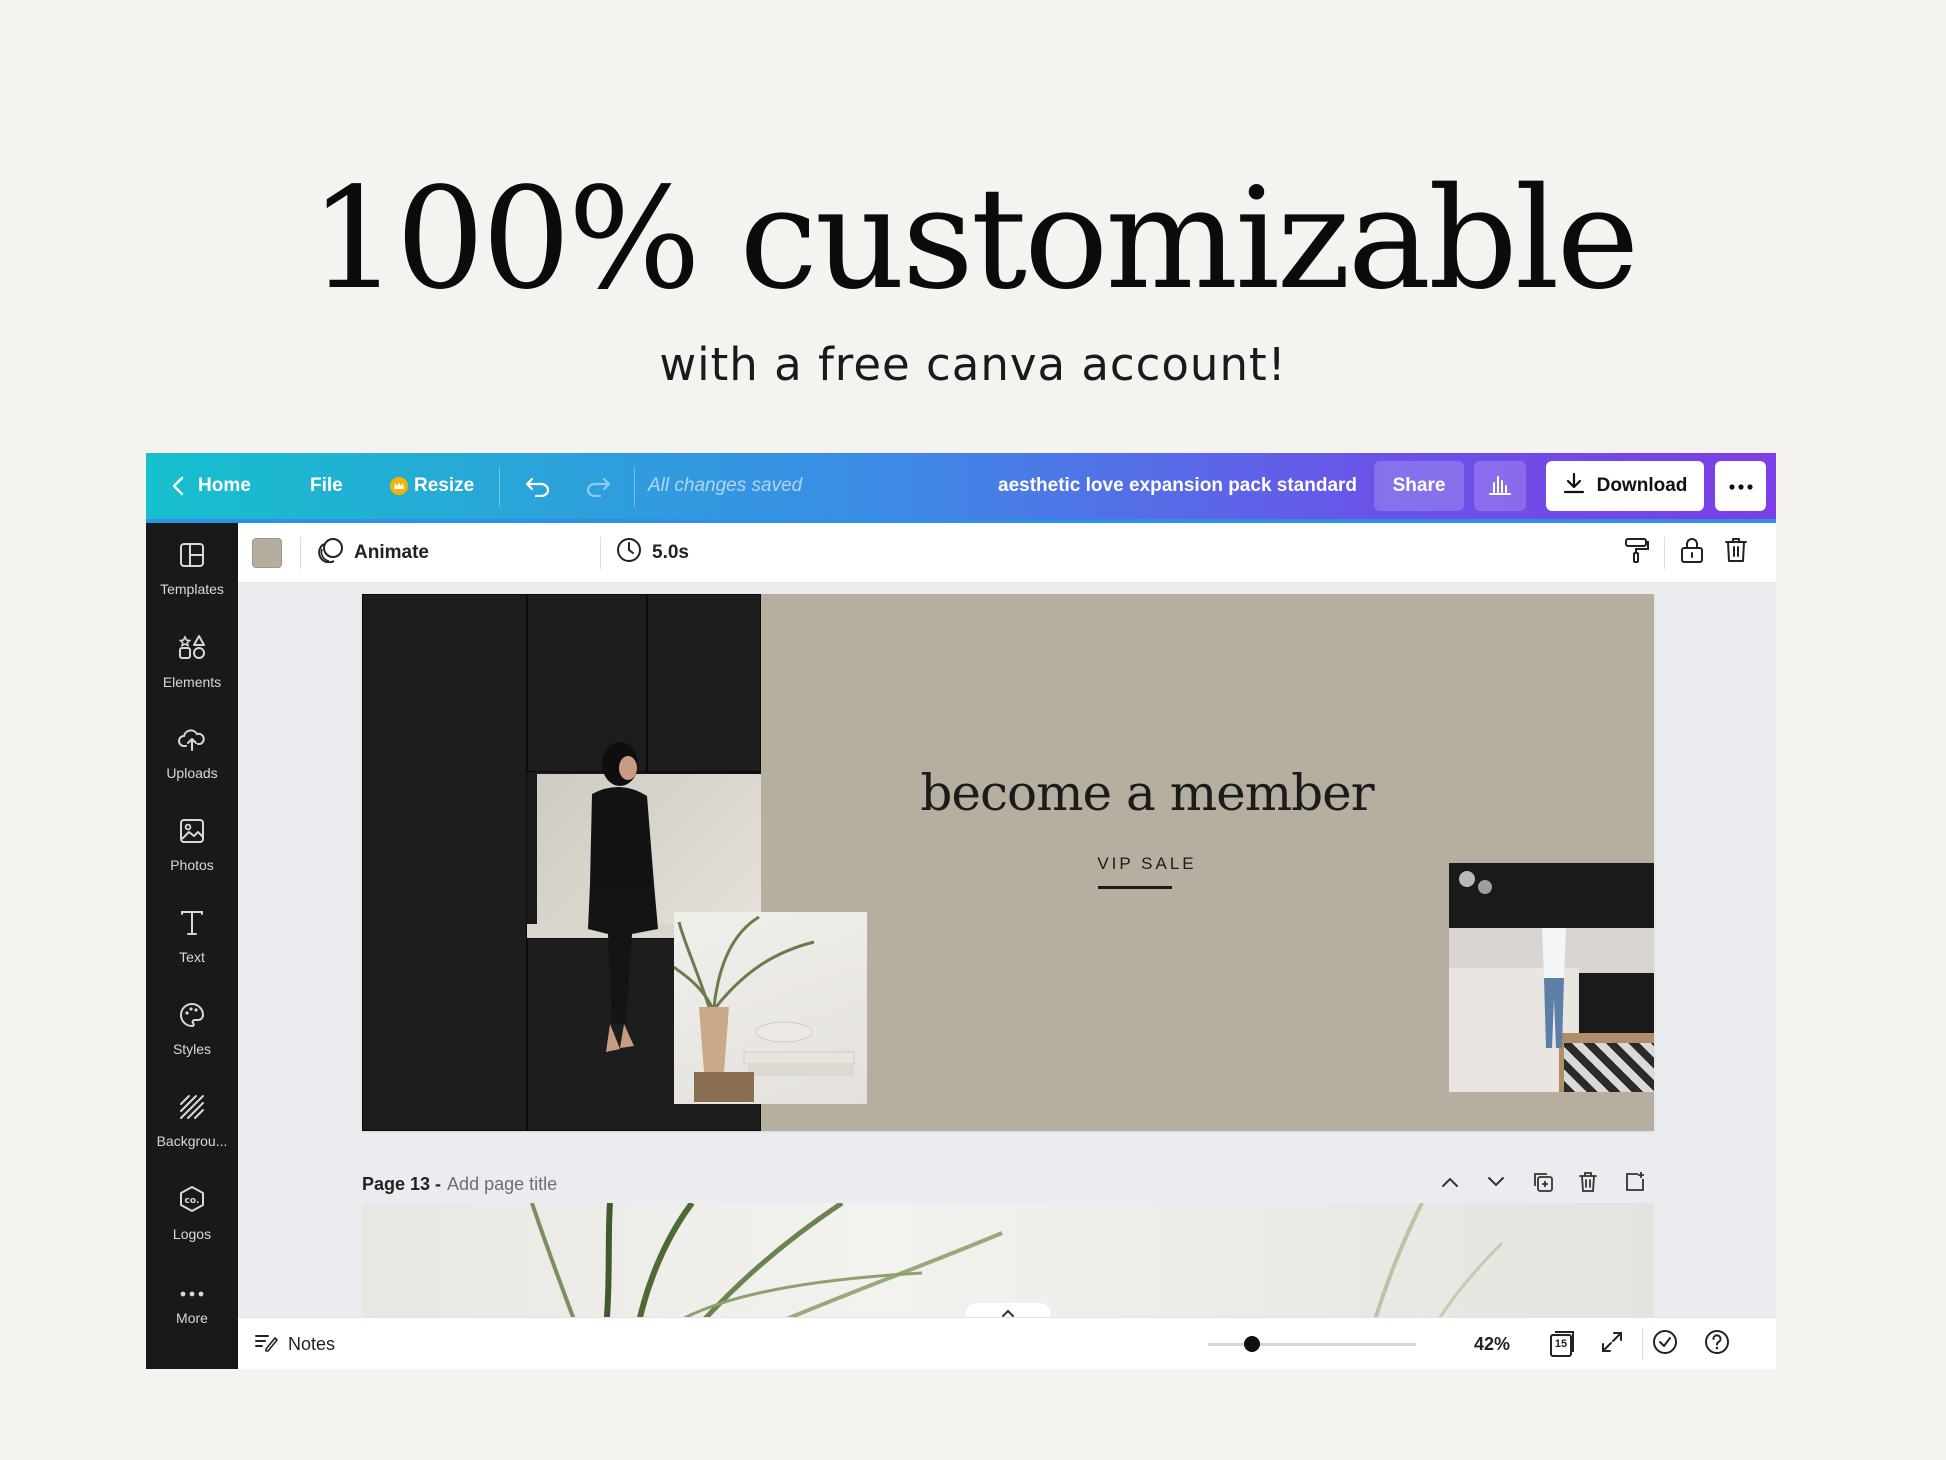  What do you see at coordinates (192, 1293) in the screenshot?
I see `ellipsis-icon` at bounding box center [192, 1293].